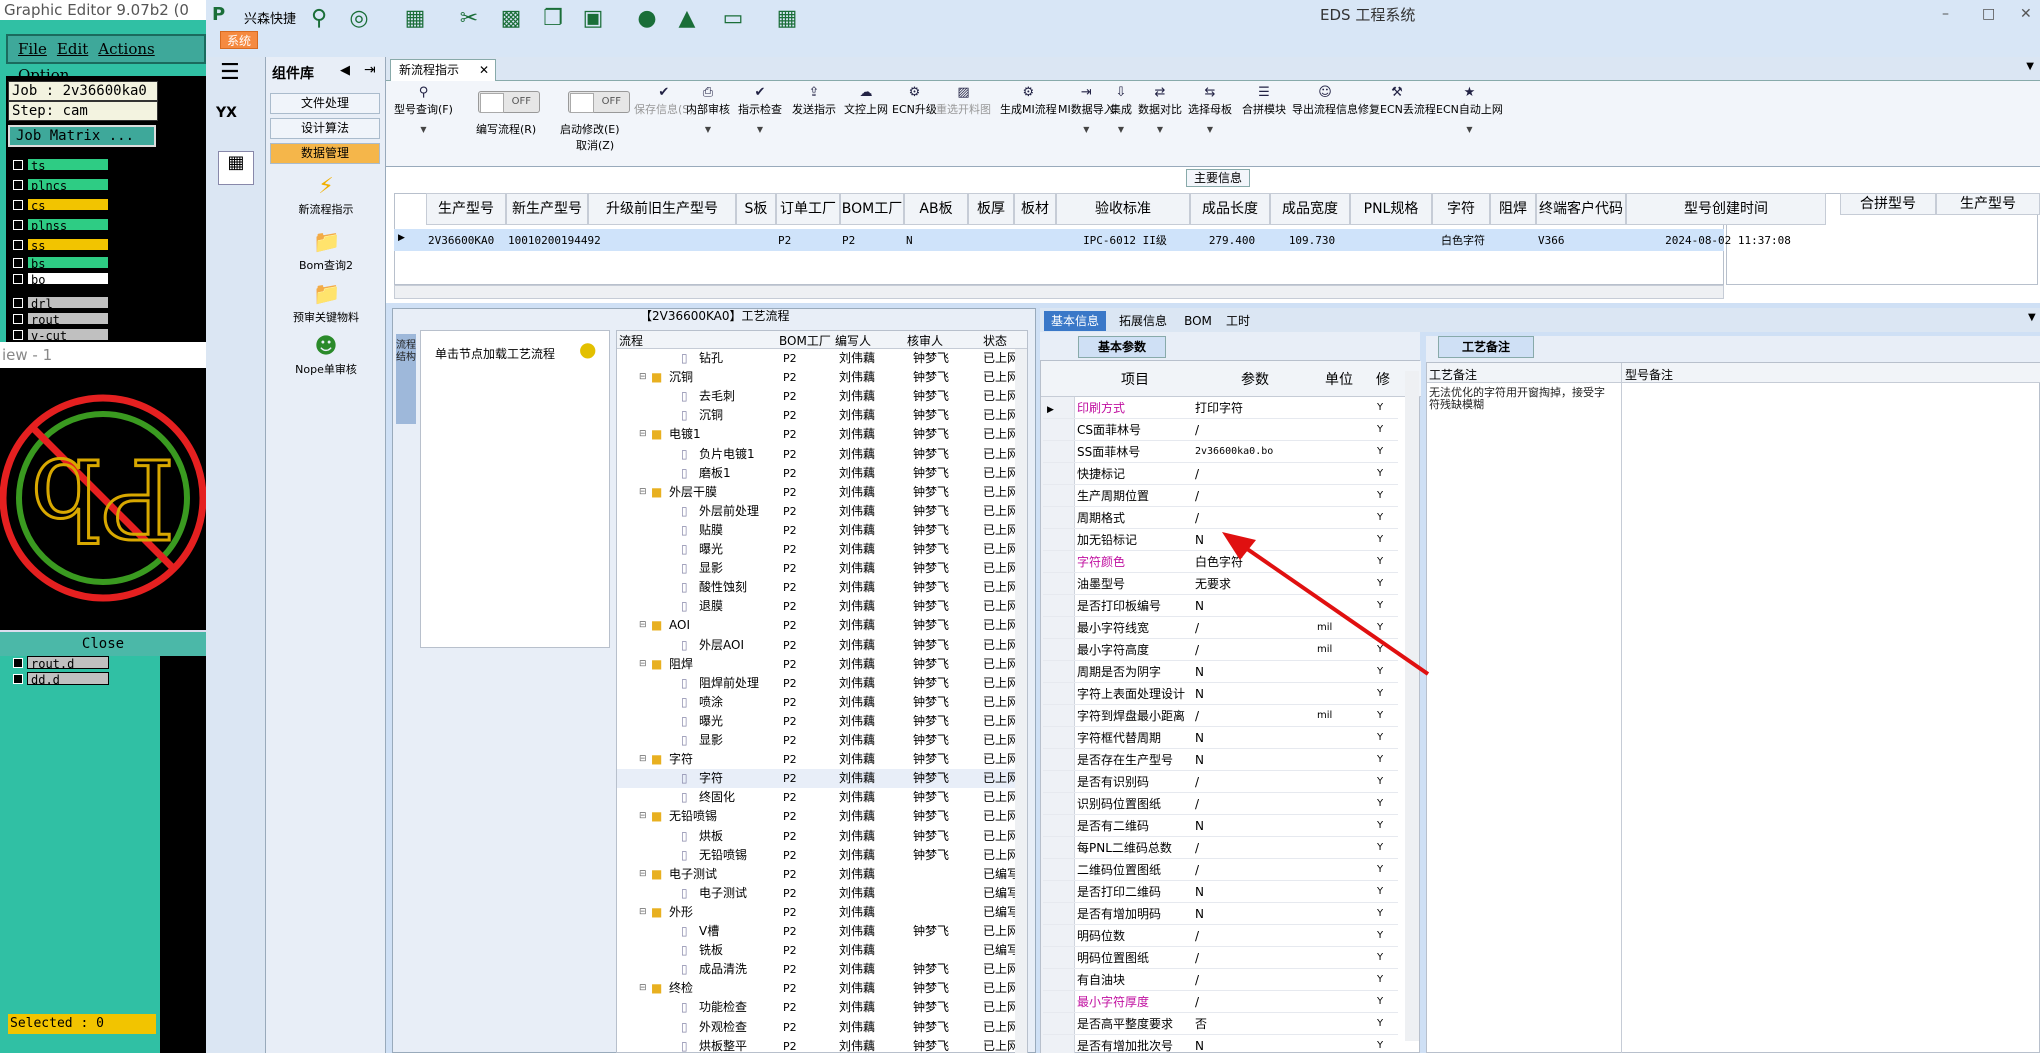 Image resolution: width=2040 pixels, height=1053 pixels. I want to click on param-row: SS面菲林号 2v36600ka0.bo Y, so click(1220, 452).